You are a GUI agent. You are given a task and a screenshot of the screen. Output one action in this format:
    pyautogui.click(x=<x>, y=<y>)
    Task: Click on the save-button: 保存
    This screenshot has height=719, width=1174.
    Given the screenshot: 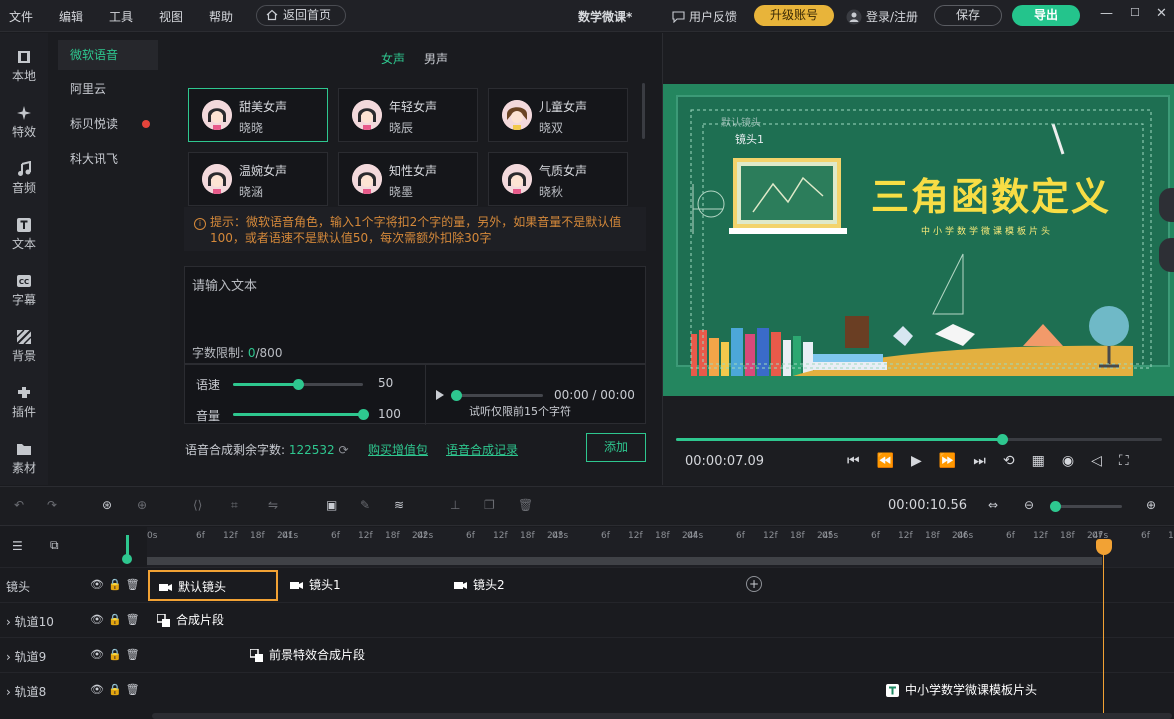 What is the action you would take?
    pyautogui.click(x=968, y=15)
    